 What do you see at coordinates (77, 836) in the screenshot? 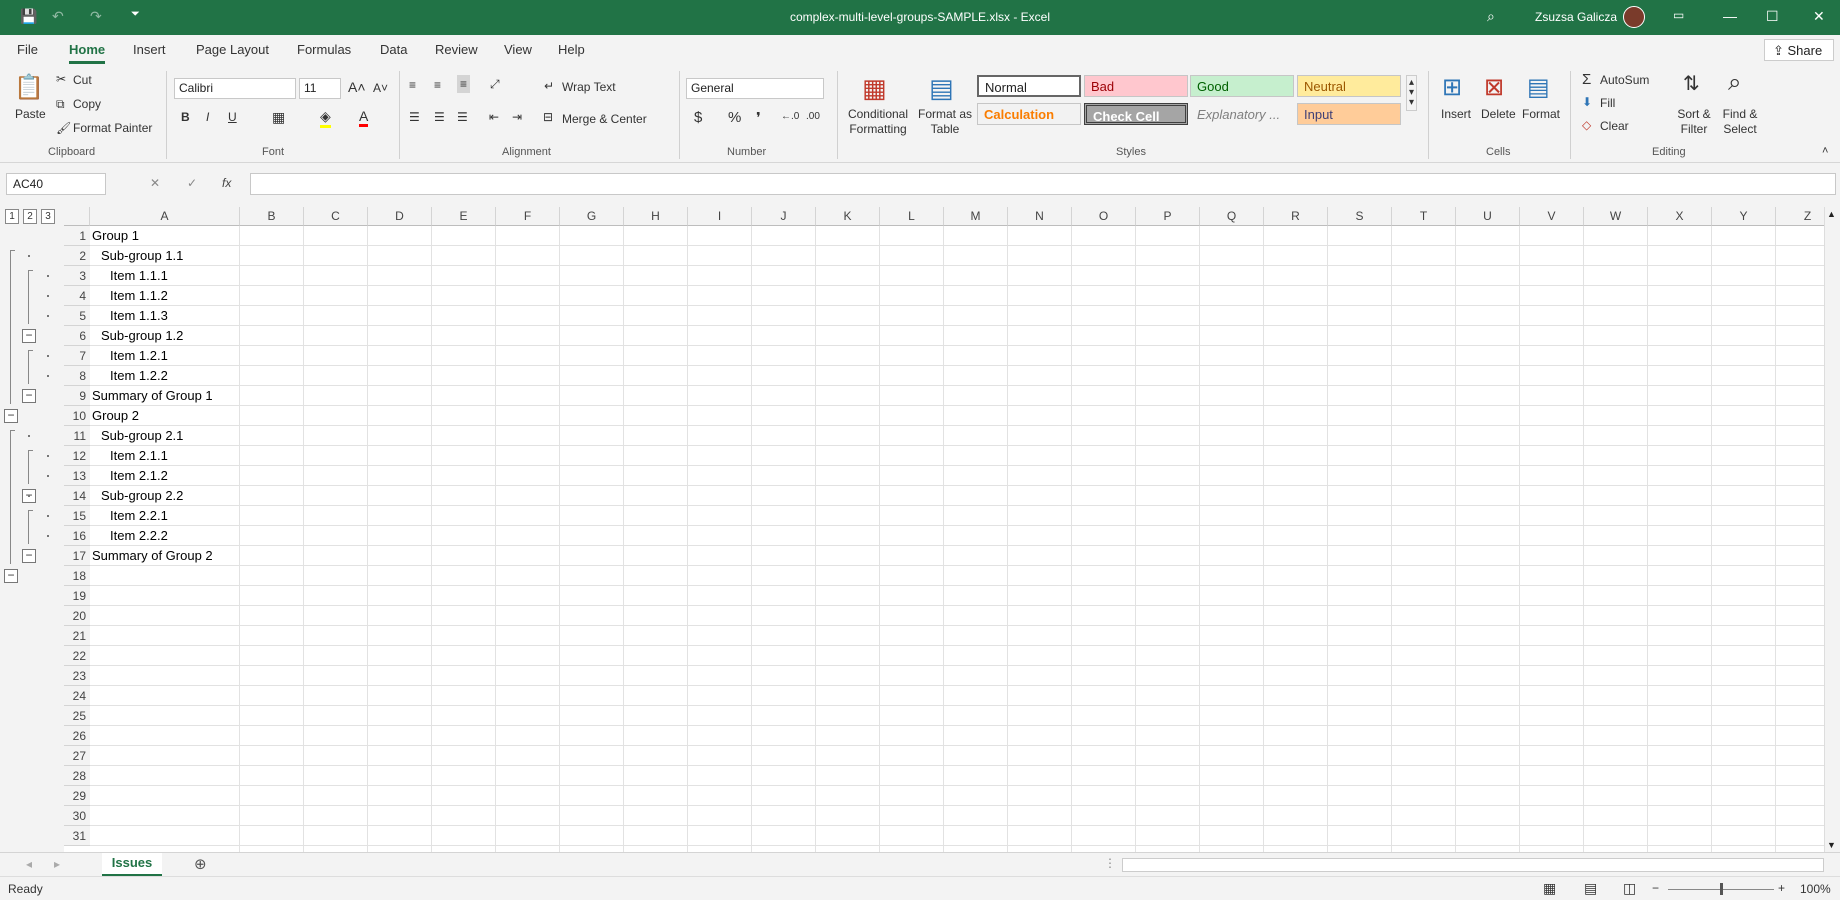
I see `row-header: 31` at bounding box center [77, 836].